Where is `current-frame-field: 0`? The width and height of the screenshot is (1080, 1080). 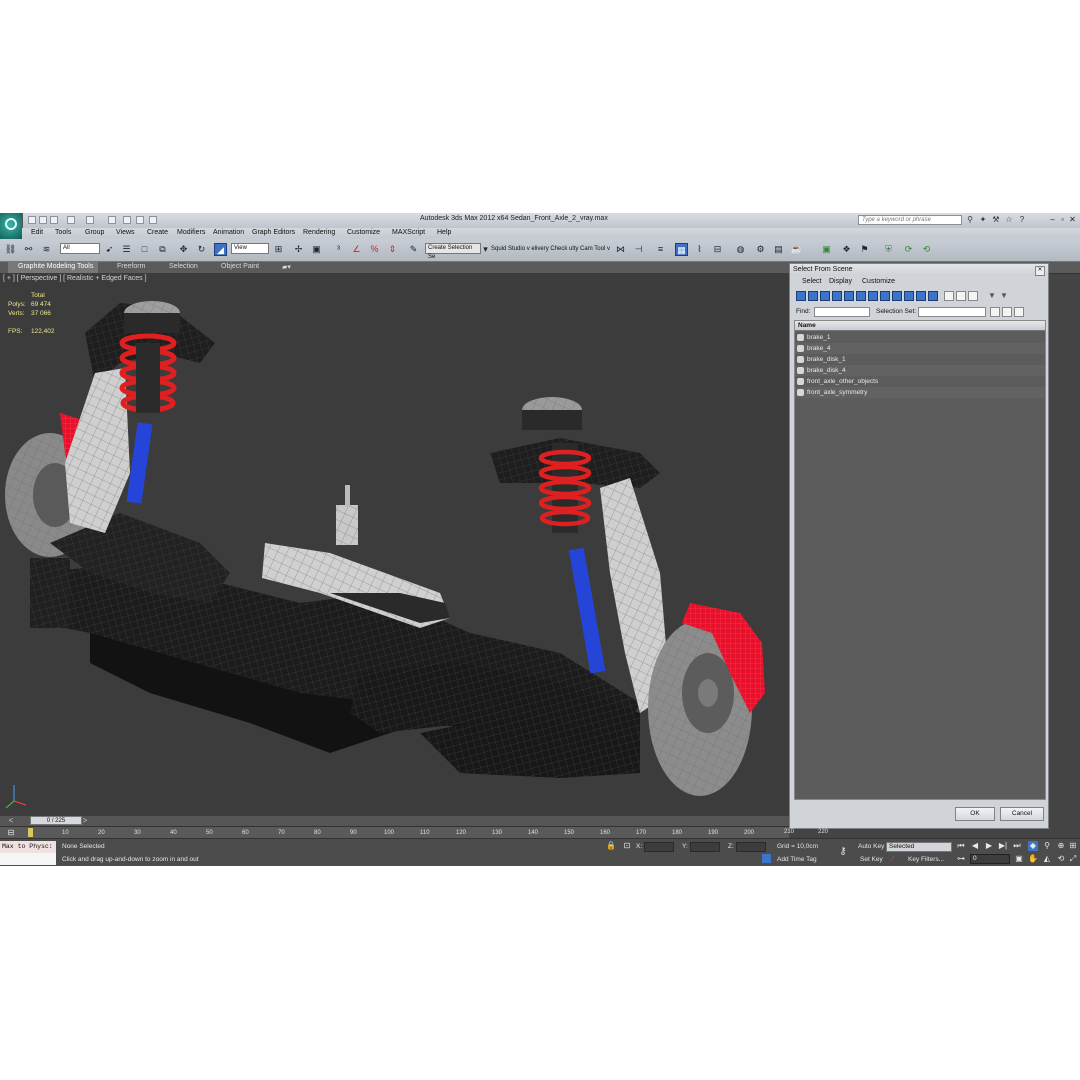
current-frame-field: 0 is located at coordinates (990, 859).